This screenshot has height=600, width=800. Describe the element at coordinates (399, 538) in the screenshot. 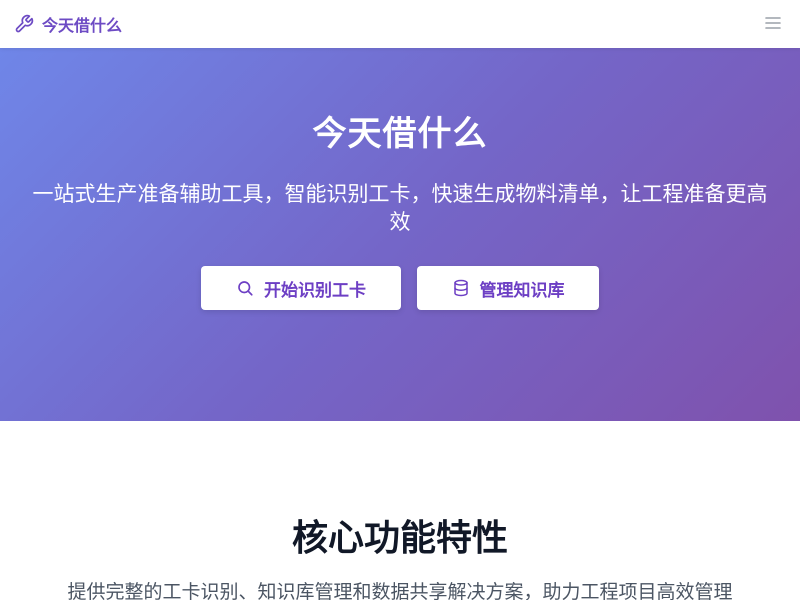

I see `features-title: 核心功能特性` at that location.